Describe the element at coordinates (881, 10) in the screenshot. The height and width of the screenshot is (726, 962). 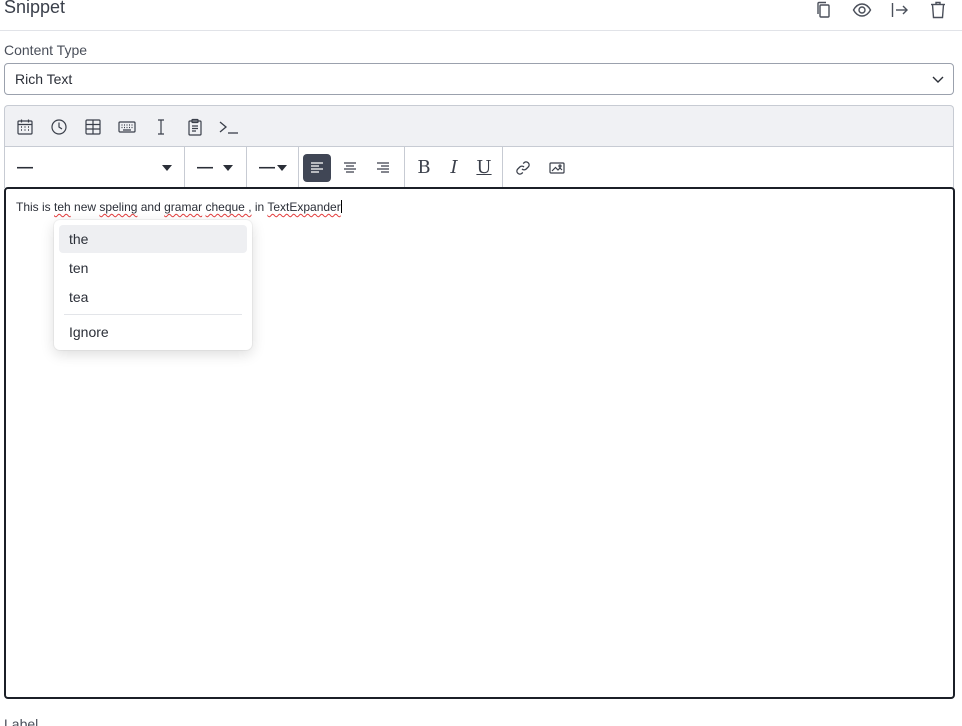
I see `header-actions` at that location.